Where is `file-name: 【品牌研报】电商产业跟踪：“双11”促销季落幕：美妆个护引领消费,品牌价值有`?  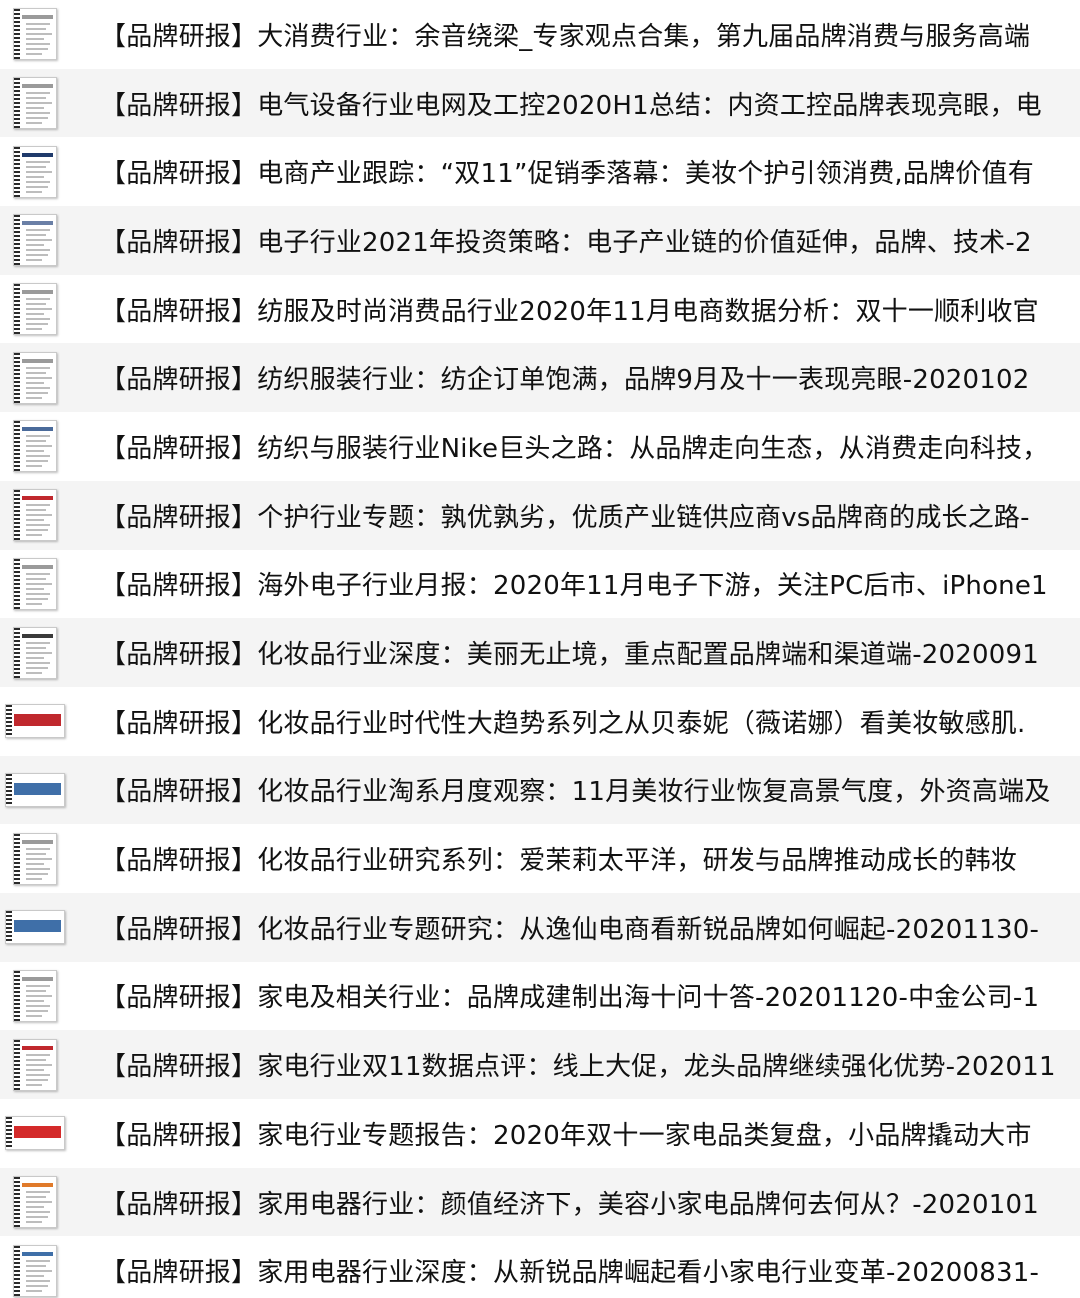
file-name: 【品牌研报】电商产业跟踪：“双11”促销季落幕：美妆个护引领消费,品牌价值有 is located at coordinates (567, 174).